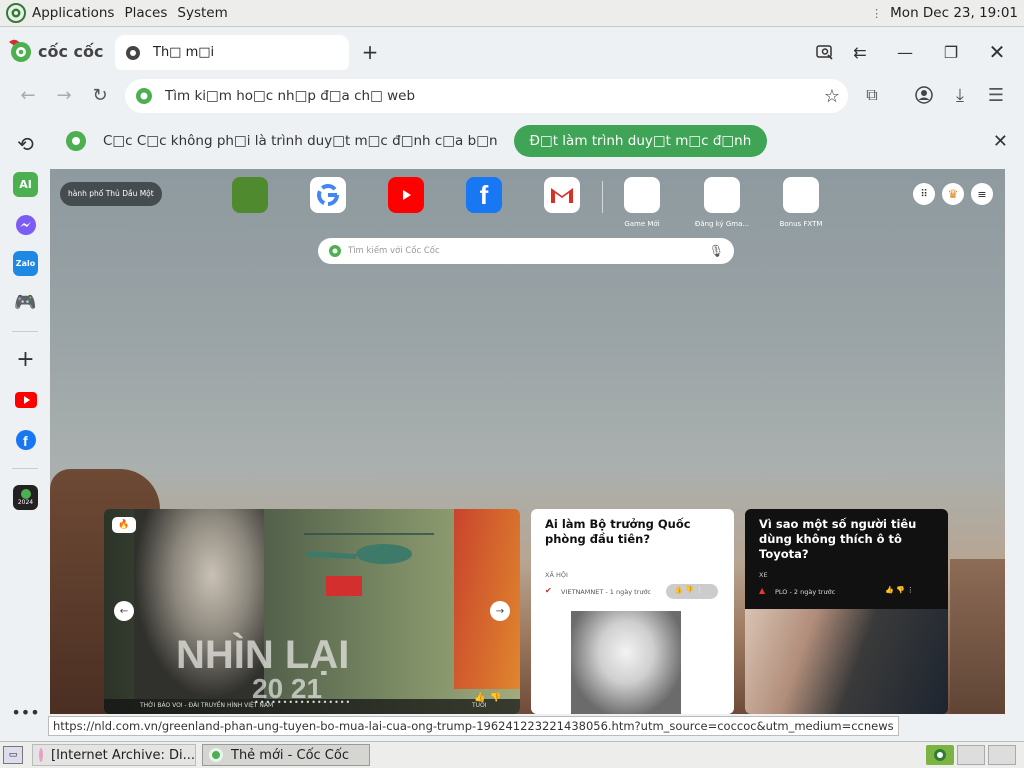 The height and width of the screenshot is (768, 1024). Describe the element at coordinates (28, 95) in the screenshot. I see `back-button: ←` at that location.